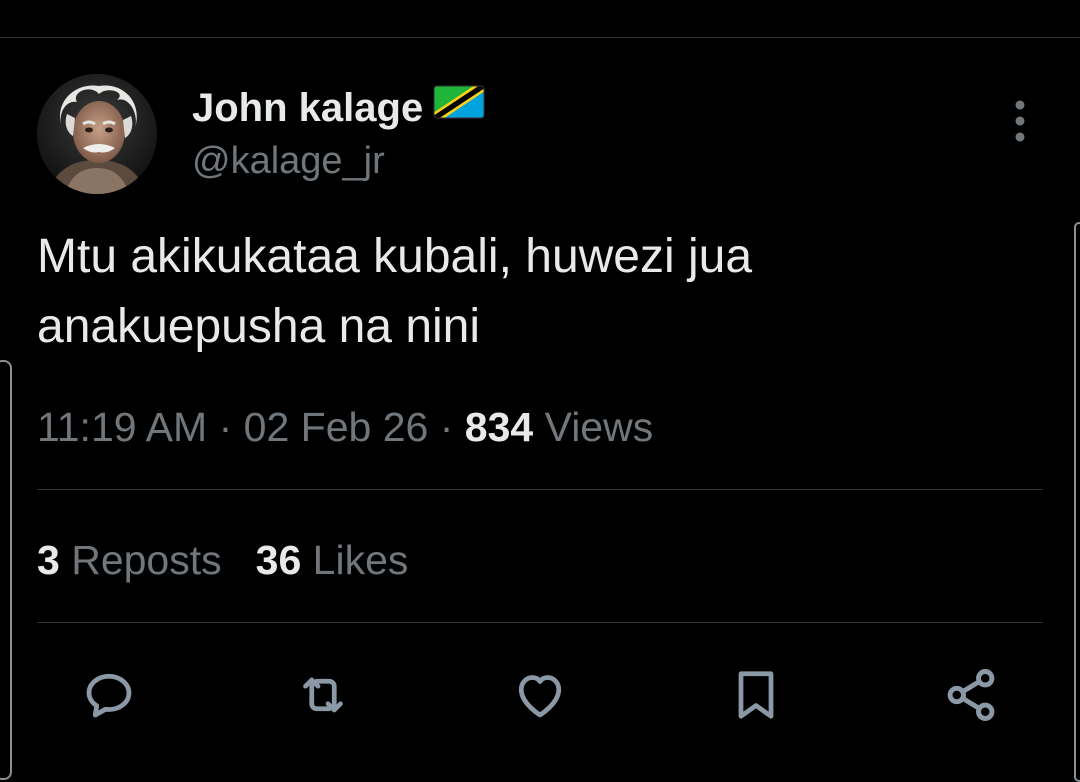 The image size is (1080, 782). I want to click on reply-button, so click(109, 695).